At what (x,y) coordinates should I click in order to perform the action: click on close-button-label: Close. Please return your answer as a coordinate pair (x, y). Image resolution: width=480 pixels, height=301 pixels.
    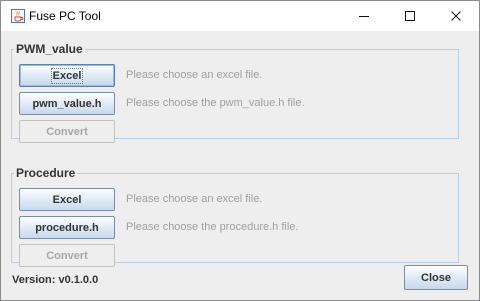
    Looking at the image, I should click on (436, 277).